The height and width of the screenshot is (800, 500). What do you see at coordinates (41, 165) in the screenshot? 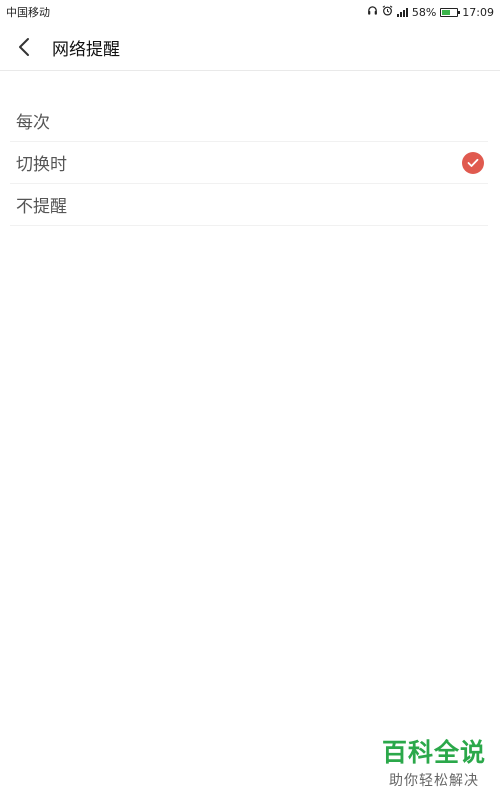
I see `option-label: 切换时` at bounding box center [41, 165].